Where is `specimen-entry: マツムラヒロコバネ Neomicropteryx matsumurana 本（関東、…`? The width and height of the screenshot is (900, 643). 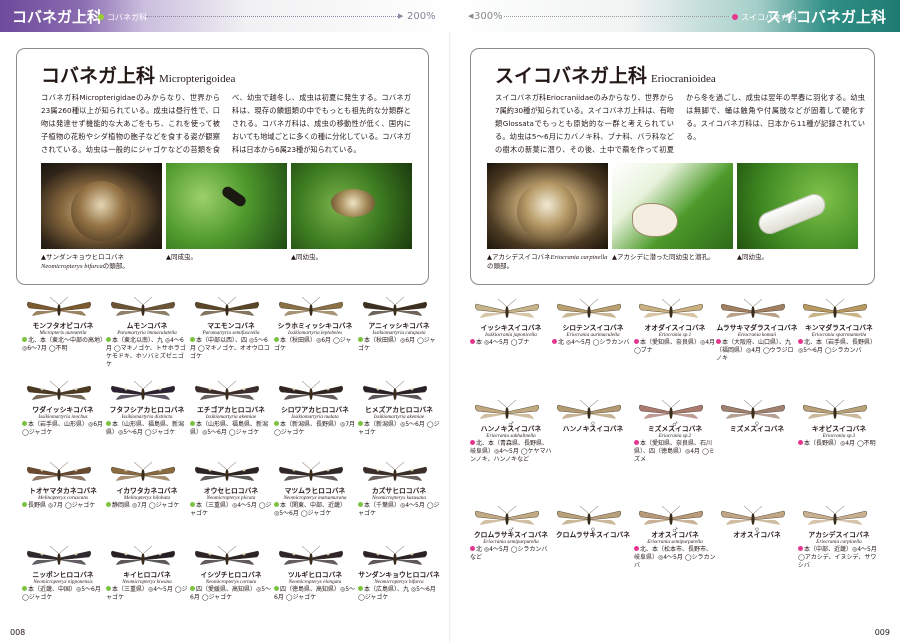
specimen-entry: マツムラヒロコバネ Neomicropteryx matsumurana 本（関東、… is located at coordinates (315, 489).